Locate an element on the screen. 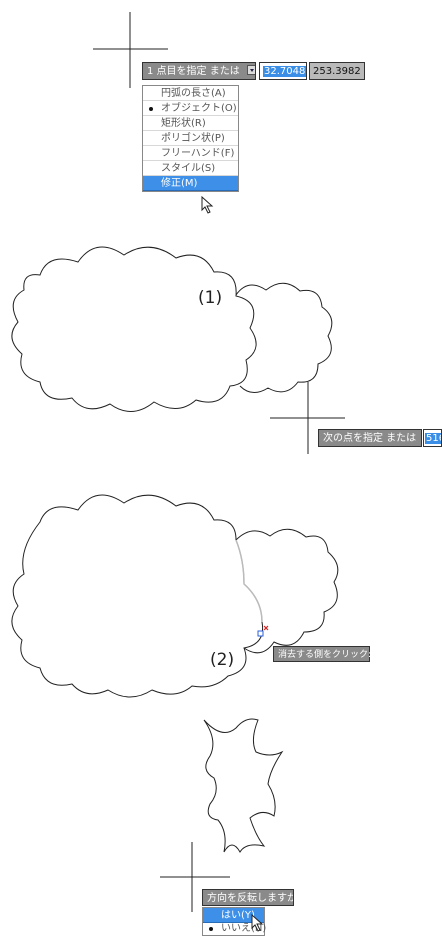  step-label-2: (2) is located at coordinates (222, 660).